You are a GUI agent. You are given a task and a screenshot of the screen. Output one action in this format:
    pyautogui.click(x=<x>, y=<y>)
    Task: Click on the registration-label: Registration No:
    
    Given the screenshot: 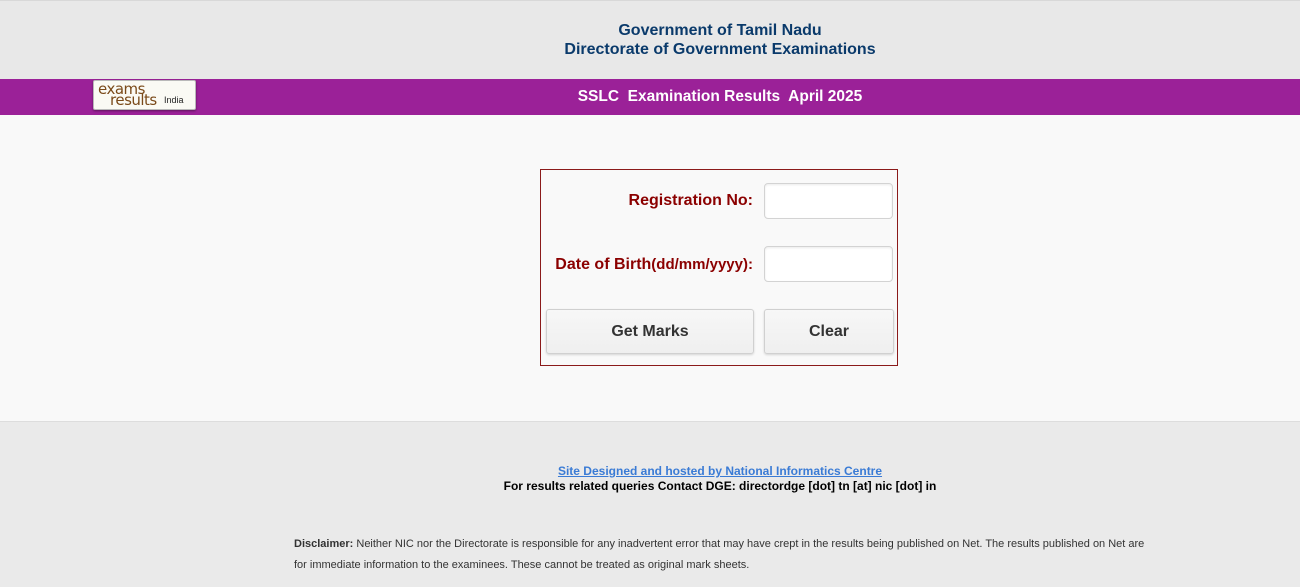 What is the action you would take?
    pyautogui.click(x=690, y=200)
    